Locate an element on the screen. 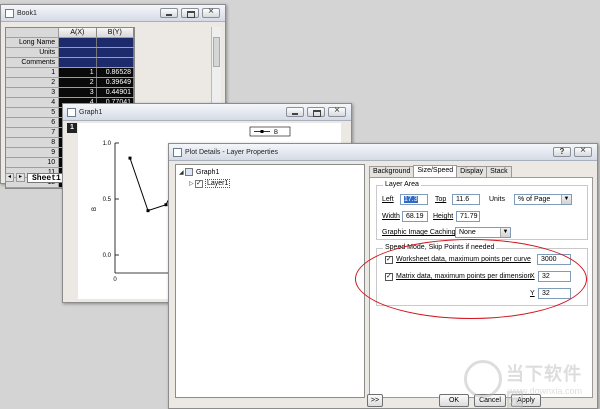  matrix-x-field: 32 is located at coordinates (554, 276).